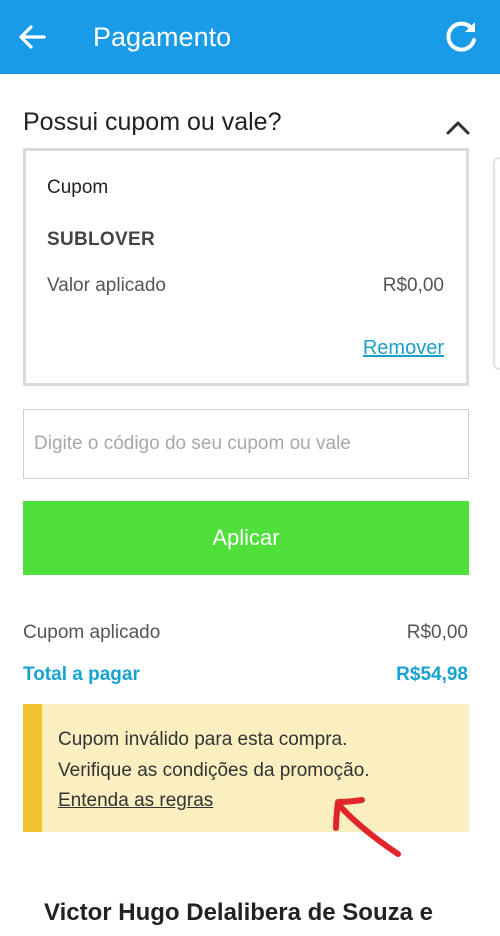 The image size is (500, 936). I want to click on annotation-arrow-icon, so click(367, 827).